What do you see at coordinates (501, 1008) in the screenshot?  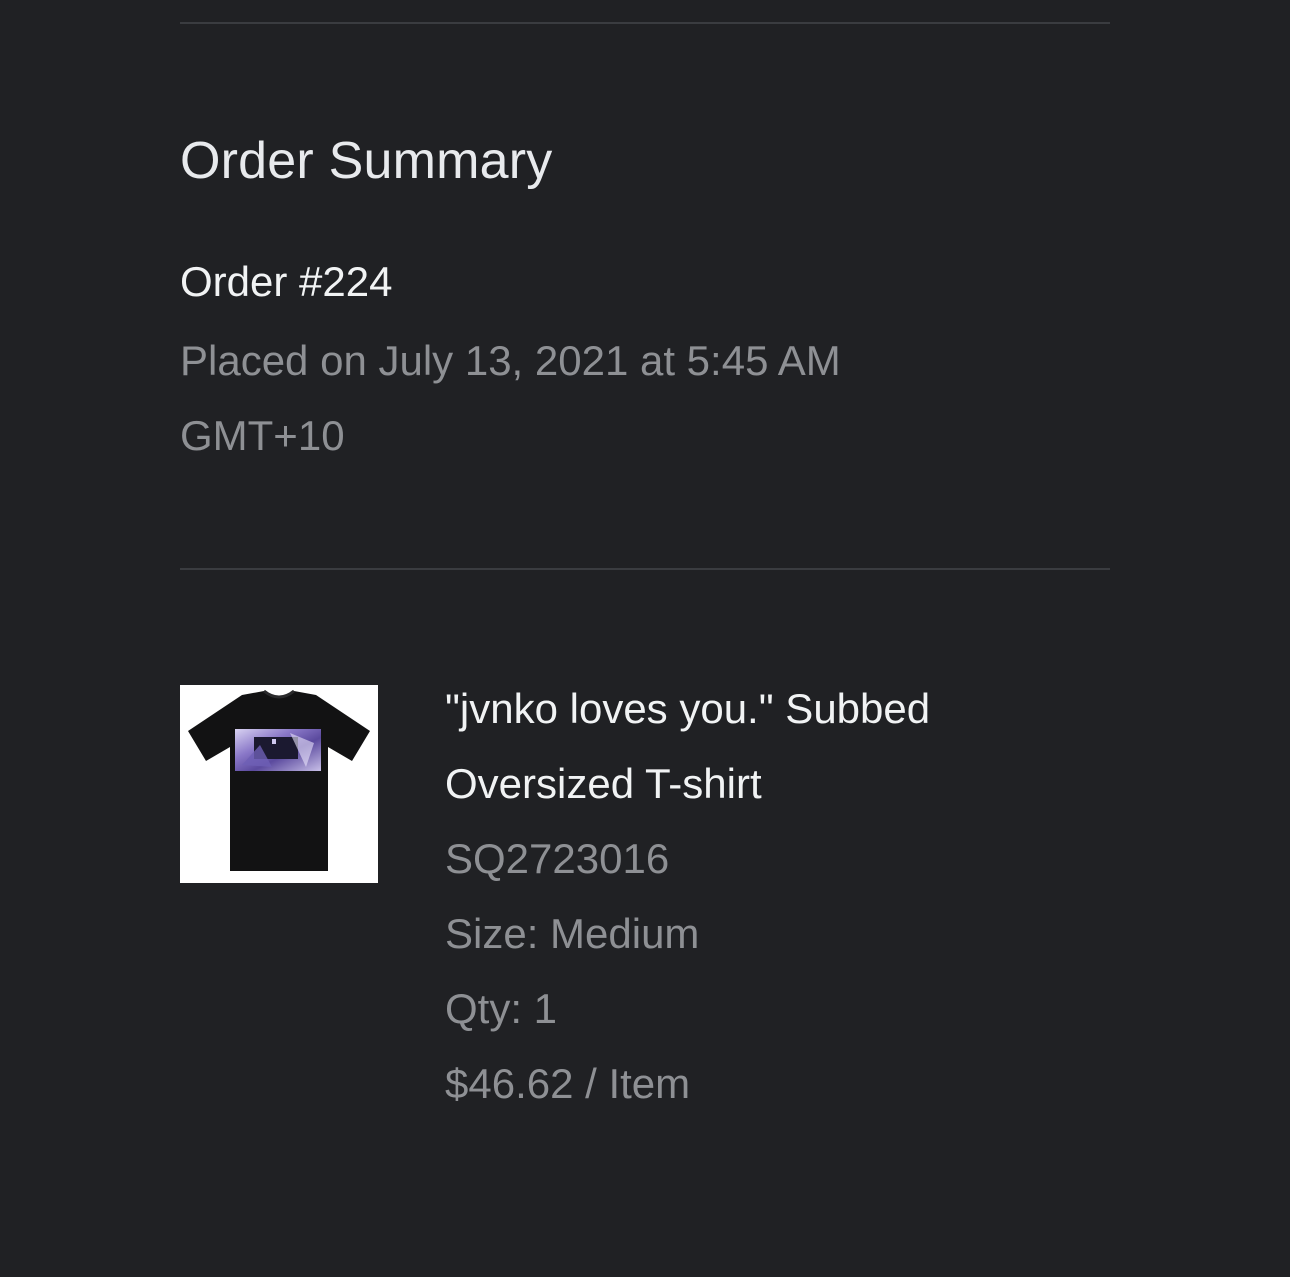 I see `product-quantity: Qty: 1` at bounding box center [501, 1008].